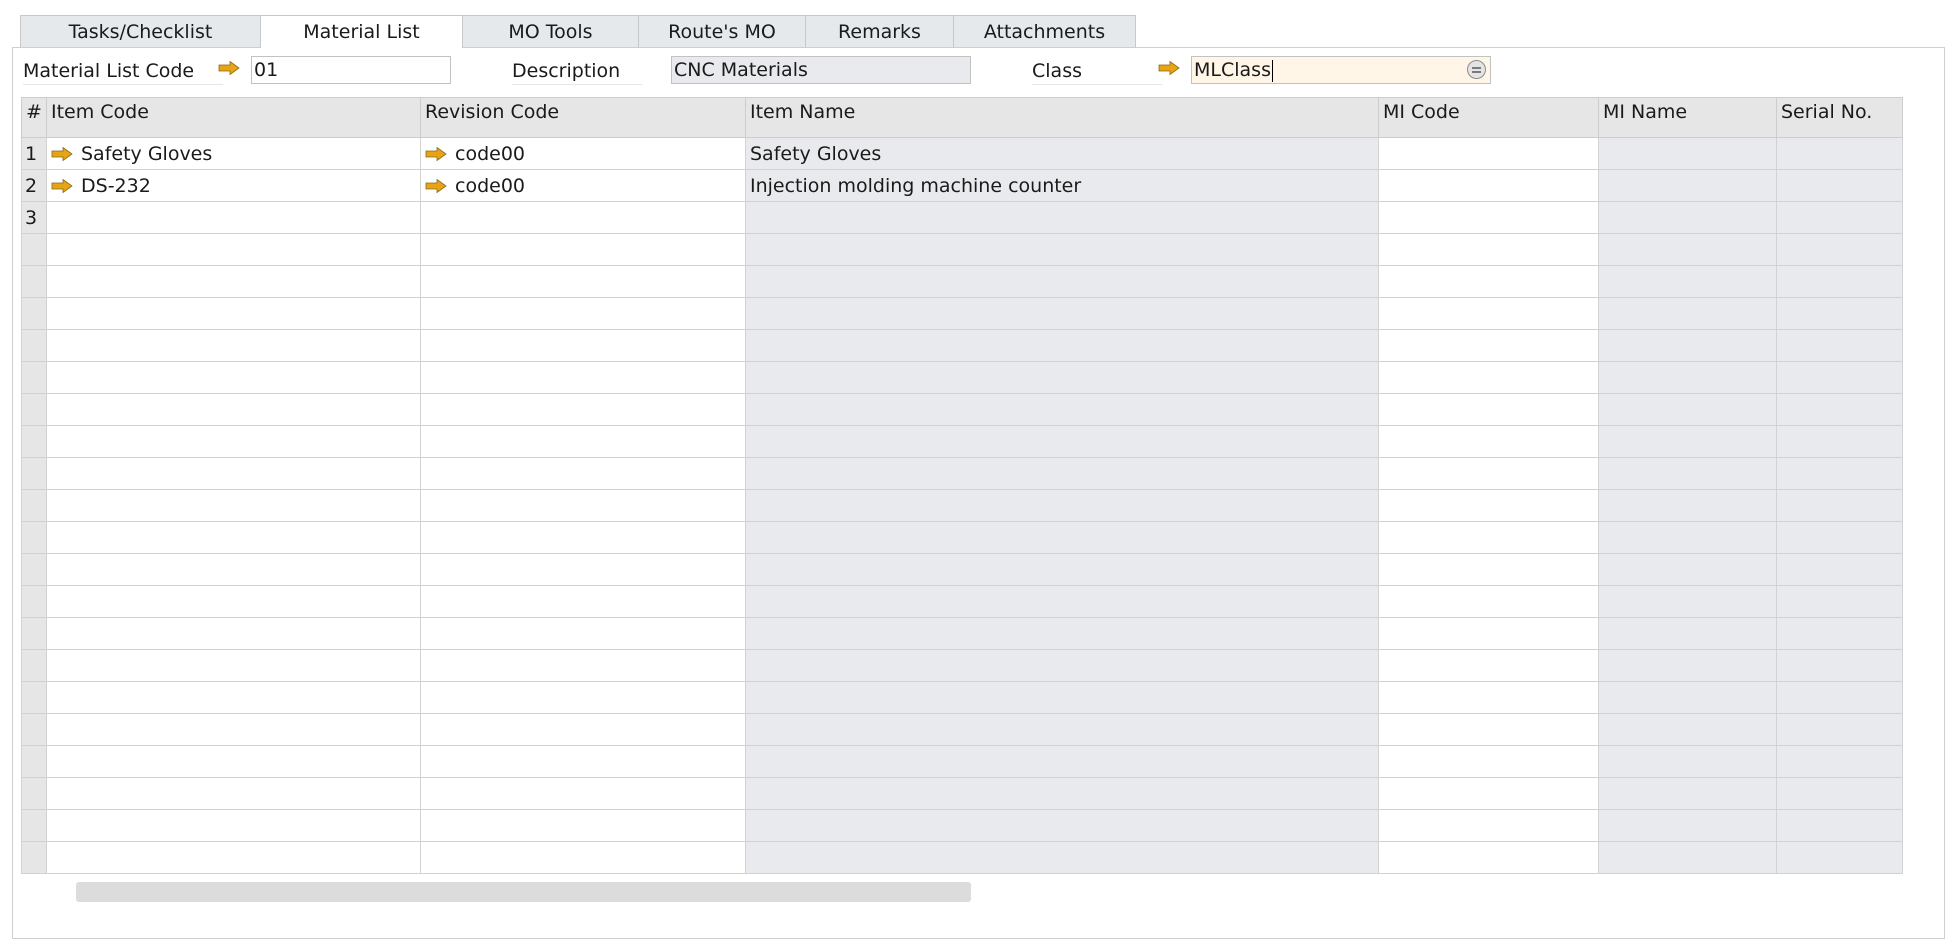  What do you see at coordinates (34, 153) in the screenshot?
I see `row-number: 1` at bounding box center [34, 153].